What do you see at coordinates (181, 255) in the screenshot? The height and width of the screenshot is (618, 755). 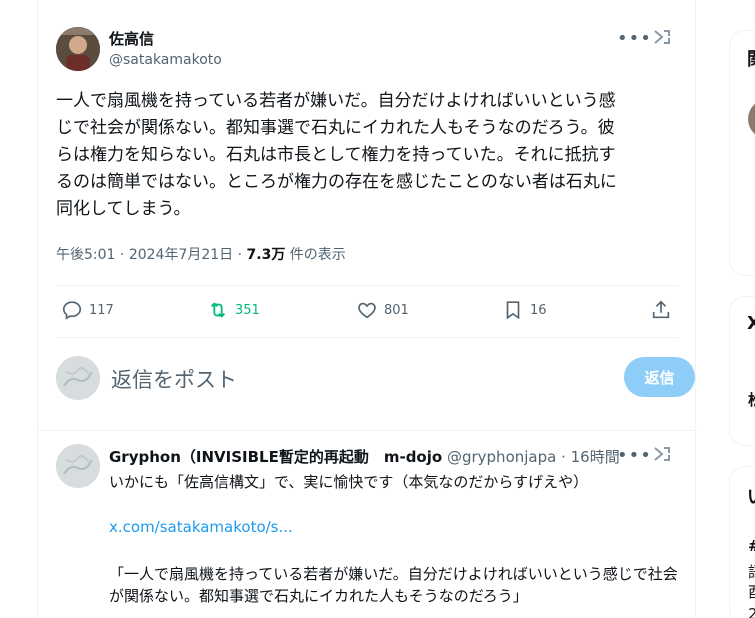 I see `tweet-date: 2024年7月21日` at bounding box center [181, 255].